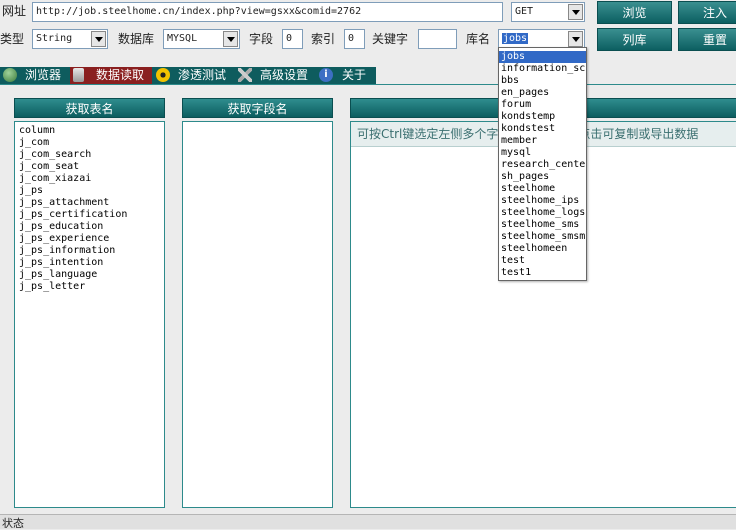 Image resolution: width=736 pixels, height=530 pixels. What do you see at coordinates (89, 287) in the screenshot?
I see `table-list-item: j_ps_letter` at bounding box center [89, 287].